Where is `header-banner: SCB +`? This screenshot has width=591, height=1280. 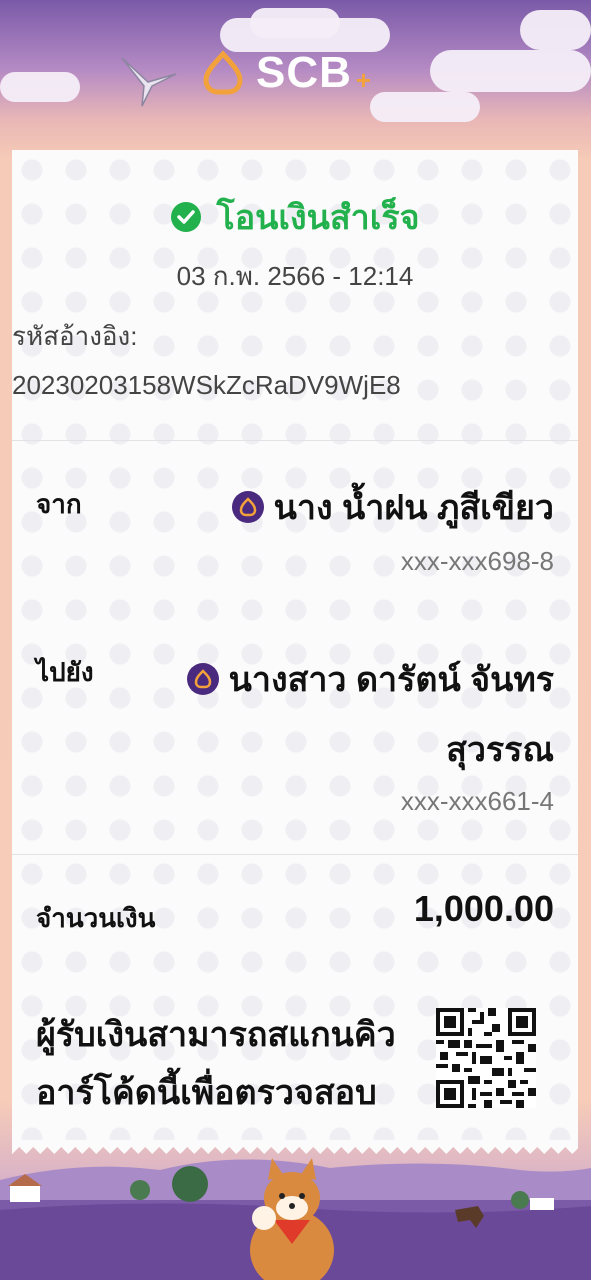 header-banner: SCB + is located at coordinates (295, 72).